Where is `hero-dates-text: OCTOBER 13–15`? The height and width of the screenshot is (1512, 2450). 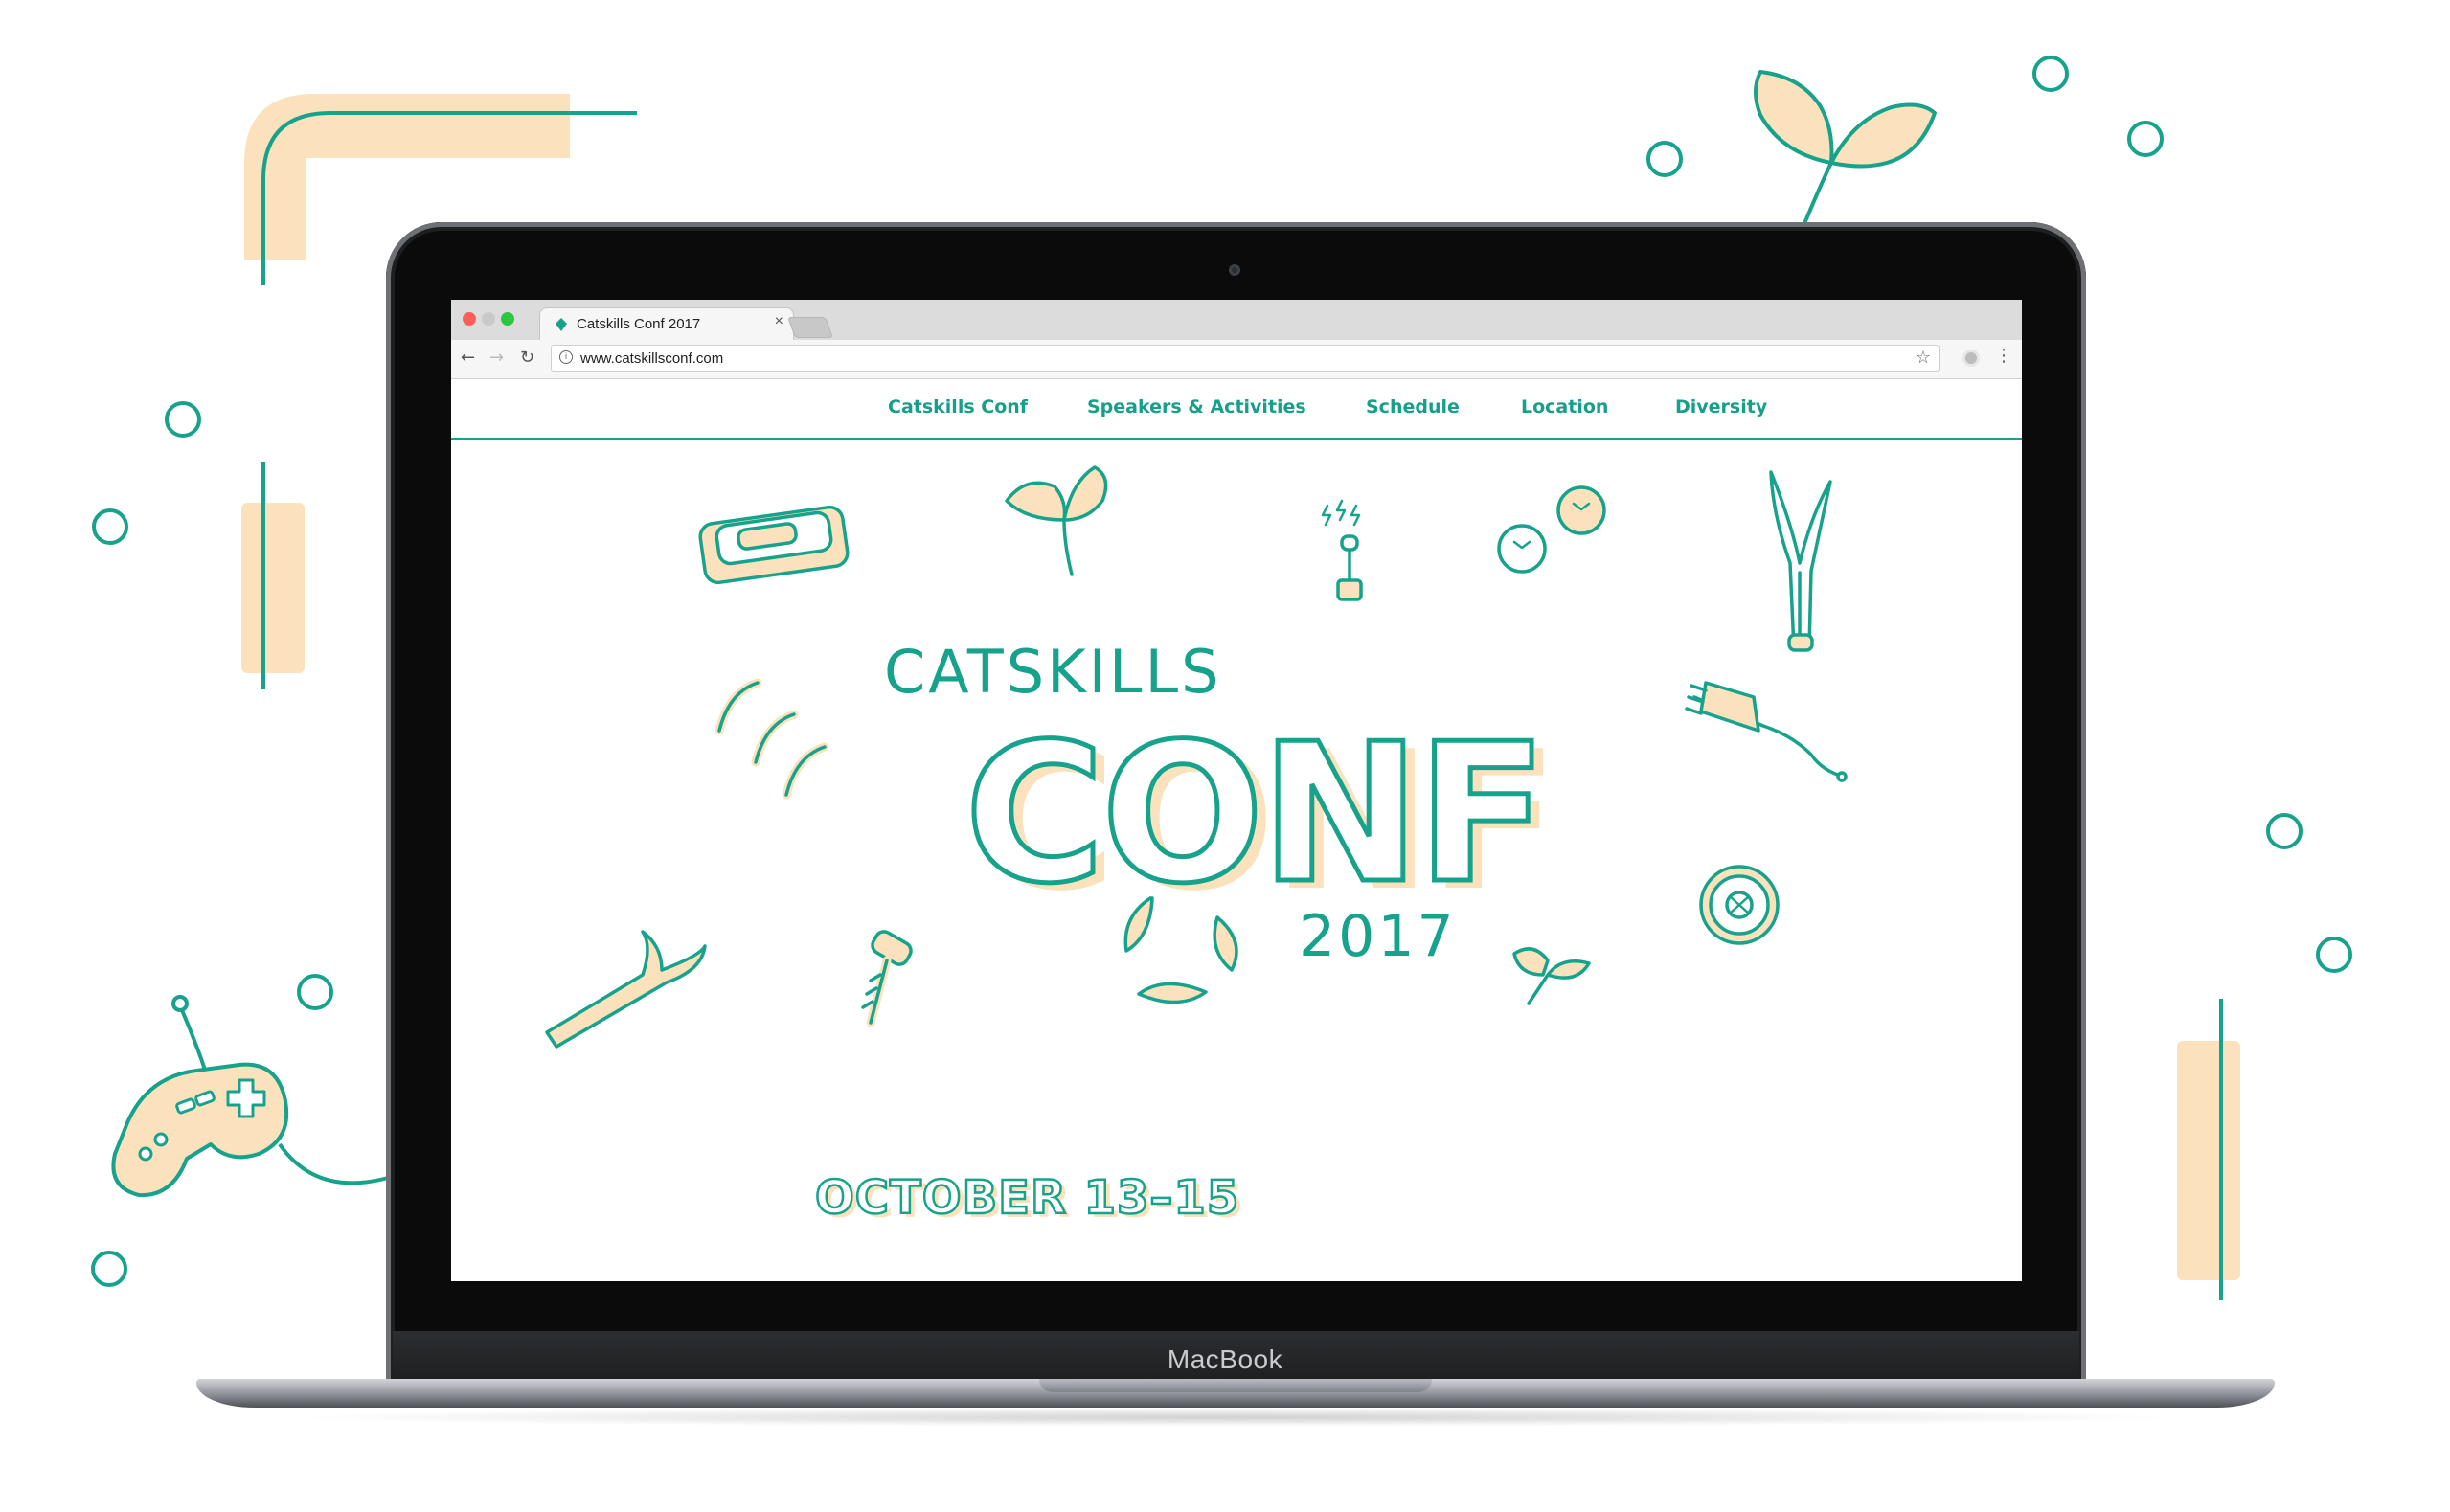 hero-dates-text: OCTOBER 13–15 is located at coordinates (1027, 1198).